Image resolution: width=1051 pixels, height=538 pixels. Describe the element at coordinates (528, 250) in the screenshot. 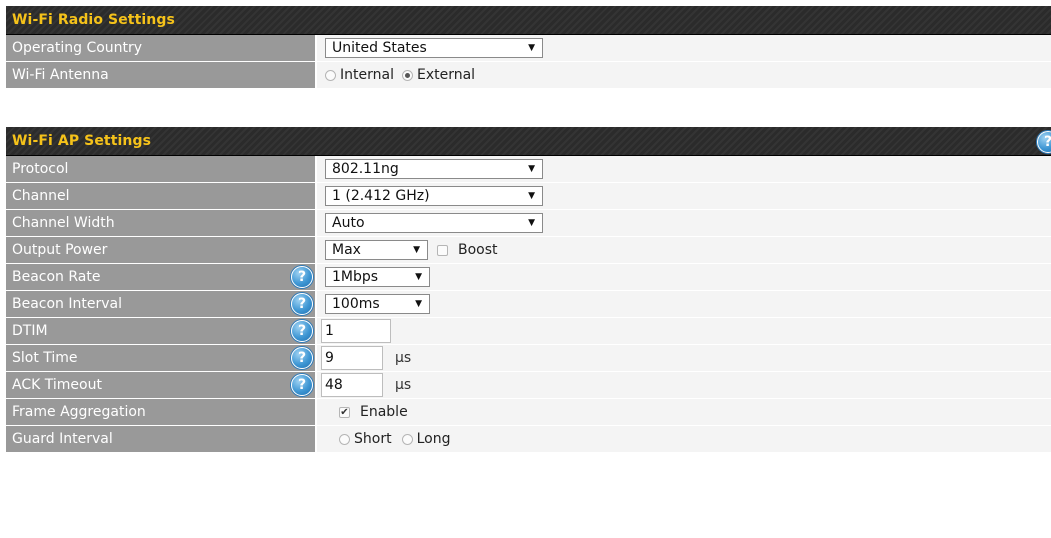

I see `output-power-row: Output Power Max ▼ Boost` at that location.